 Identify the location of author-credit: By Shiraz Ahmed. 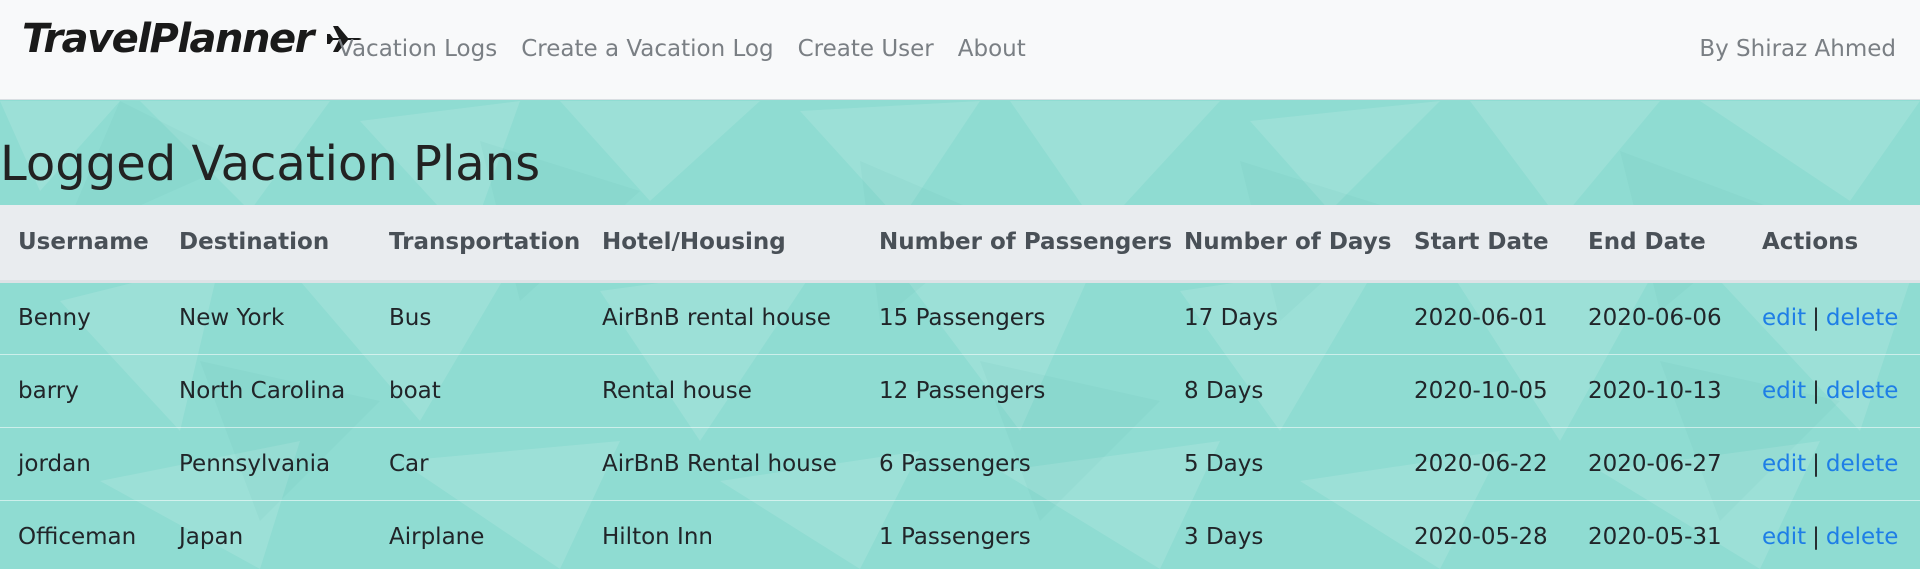
(1797, 49).